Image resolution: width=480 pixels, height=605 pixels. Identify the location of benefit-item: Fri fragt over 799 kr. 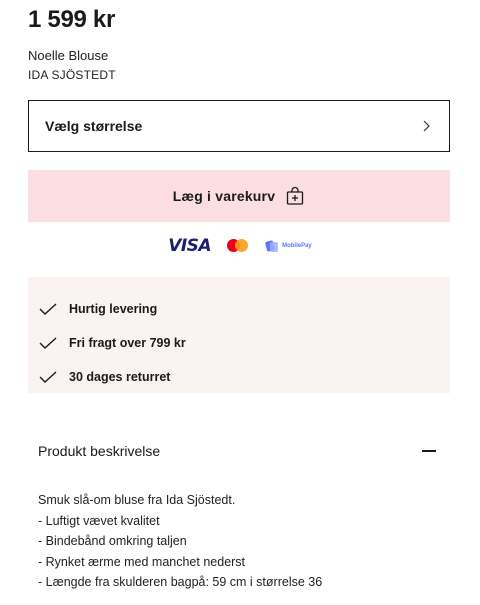
(239, 343).